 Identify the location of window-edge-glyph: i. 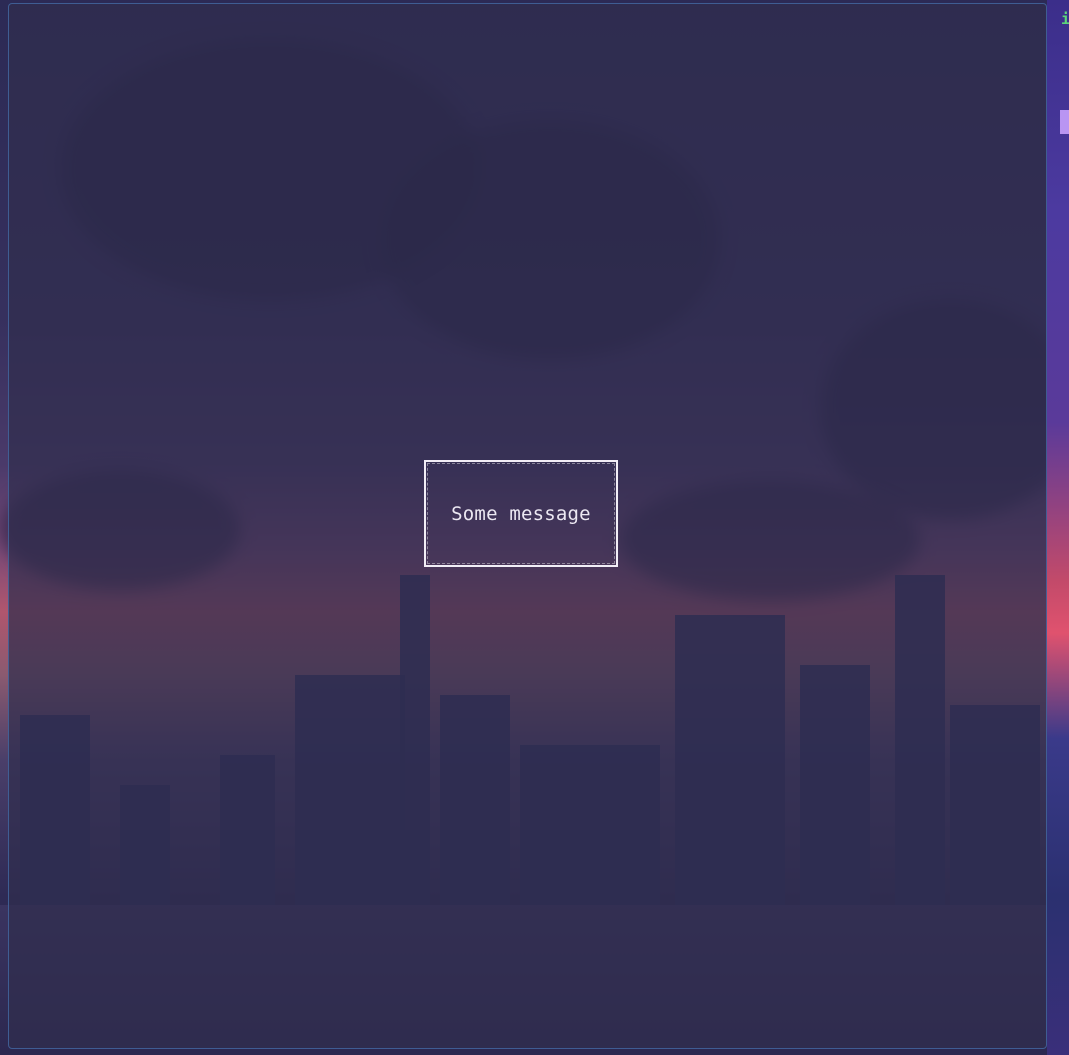
(1065, 19).